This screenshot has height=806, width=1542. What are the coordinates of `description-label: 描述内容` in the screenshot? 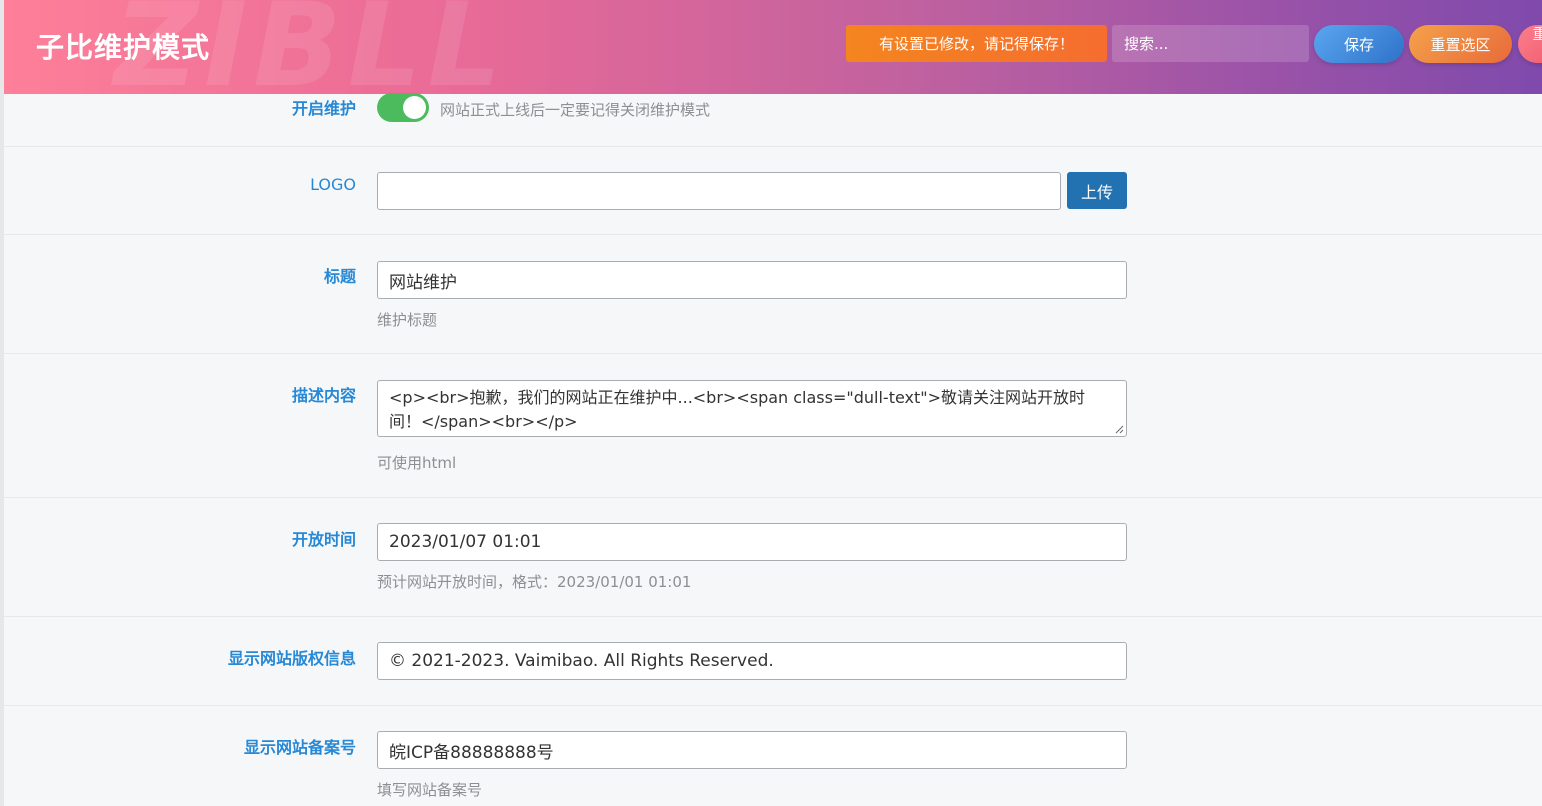 It's located at (323, 395).